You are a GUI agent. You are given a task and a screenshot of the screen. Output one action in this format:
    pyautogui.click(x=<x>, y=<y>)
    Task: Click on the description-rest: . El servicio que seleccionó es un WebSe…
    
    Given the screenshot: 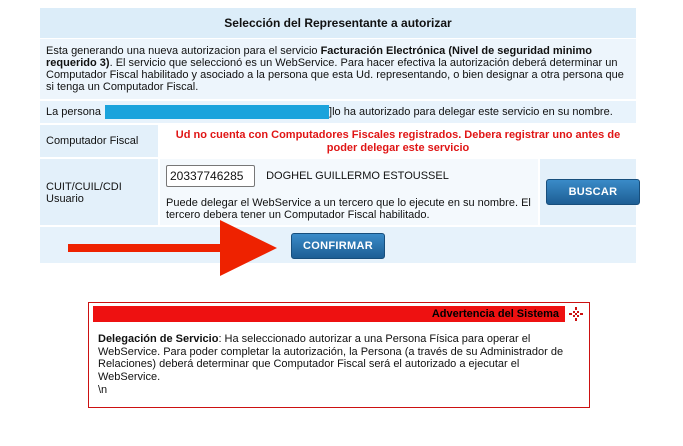 What is the action you would take?
    pyautogui.click(x=335, y=75)
    